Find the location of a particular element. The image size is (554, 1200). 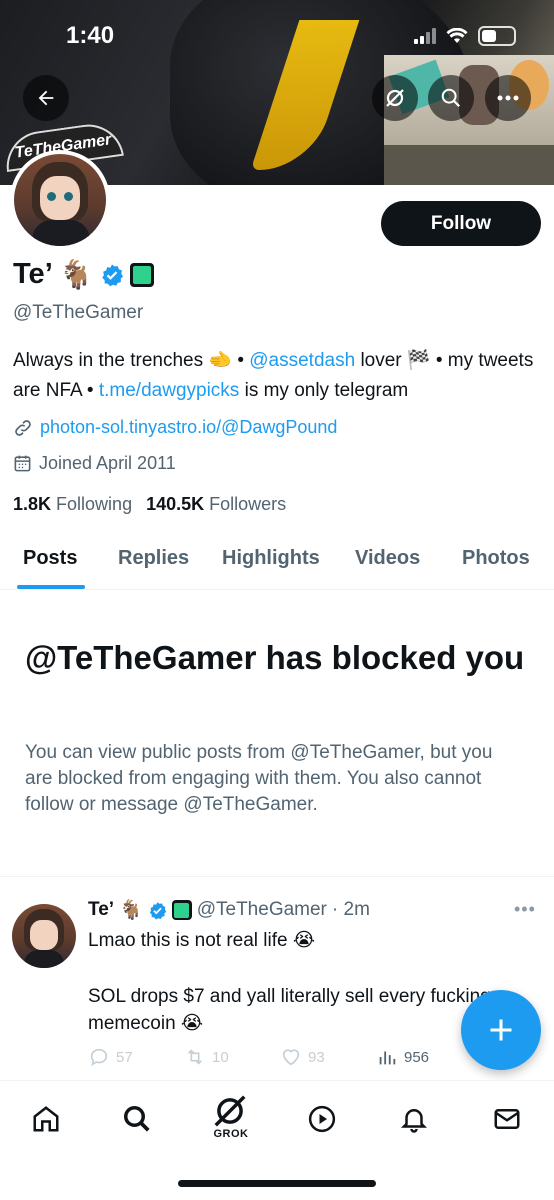

active-tab-indicator is located at coordinates (51, 587).